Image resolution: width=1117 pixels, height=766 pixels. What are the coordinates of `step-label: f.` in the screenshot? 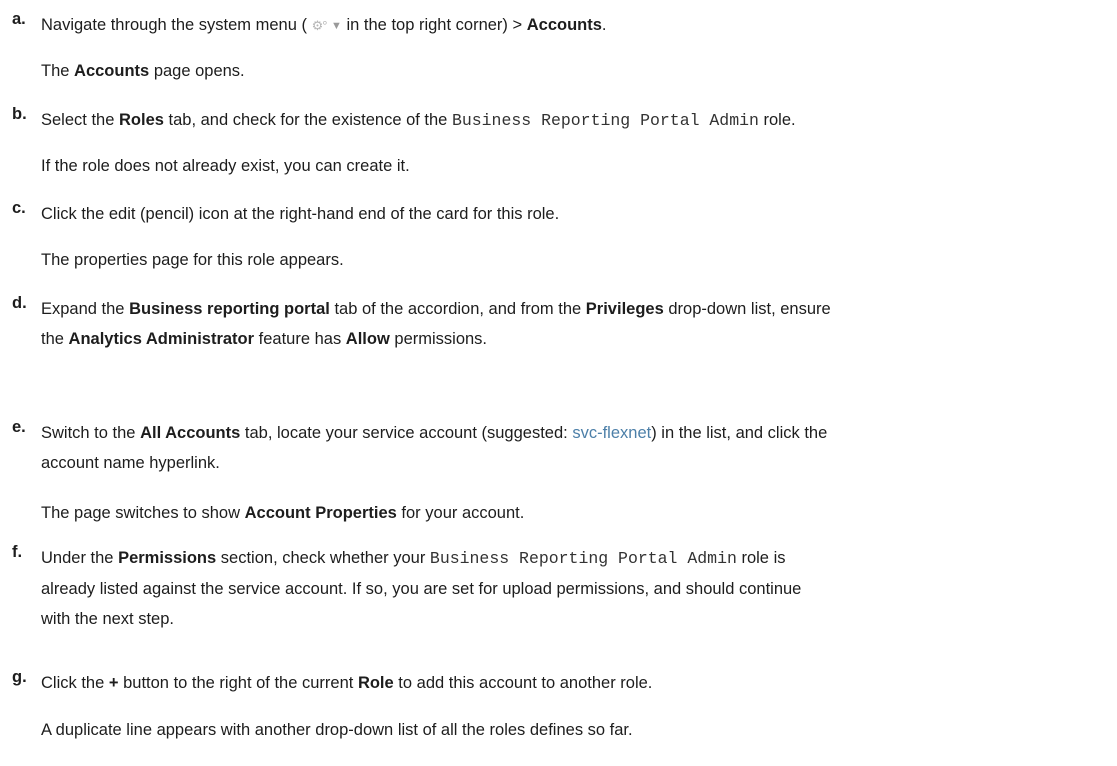 It's located at (17, 552).